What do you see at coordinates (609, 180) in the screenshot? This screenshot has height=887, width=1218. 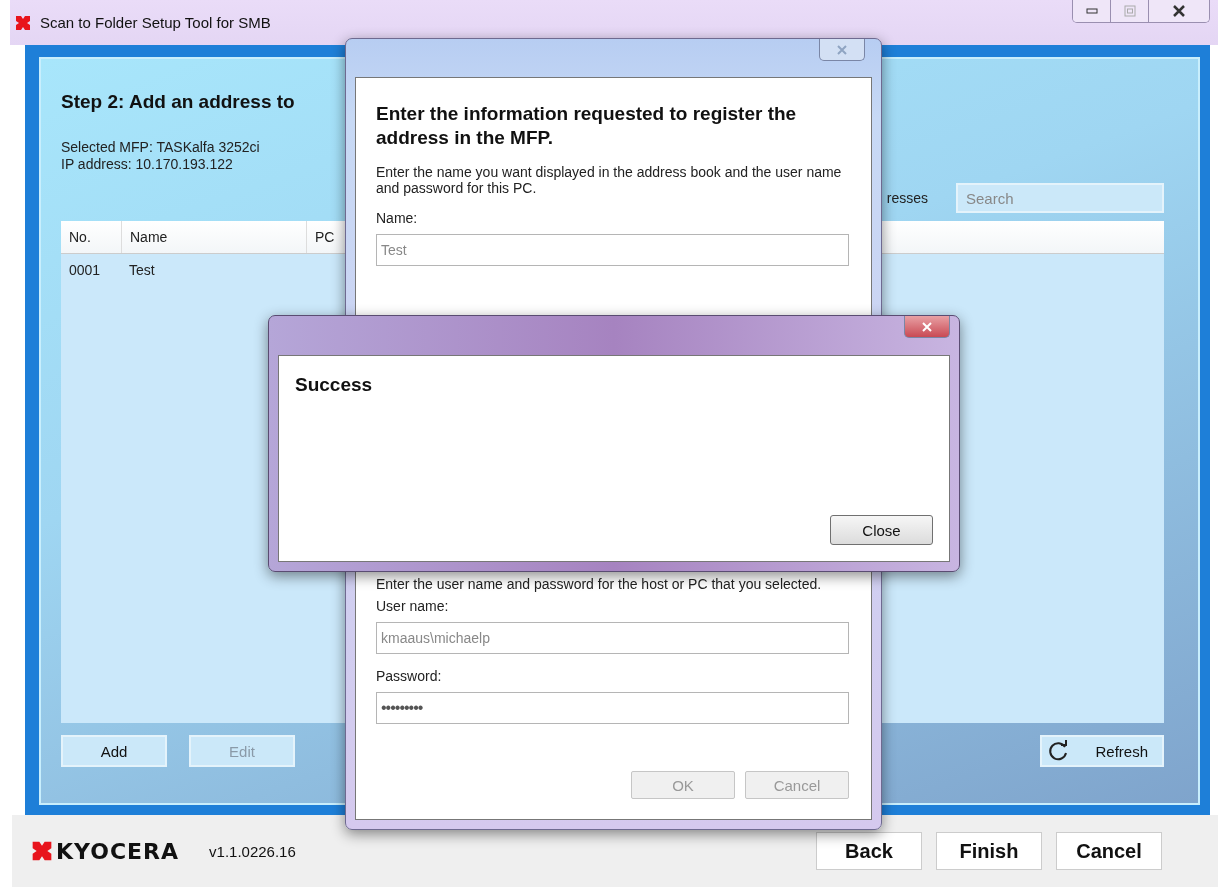 I see `dialog-instructions: Enter the name you want displayed in the address book and the user name and password for this PC.` at bounding box center [609, 180].